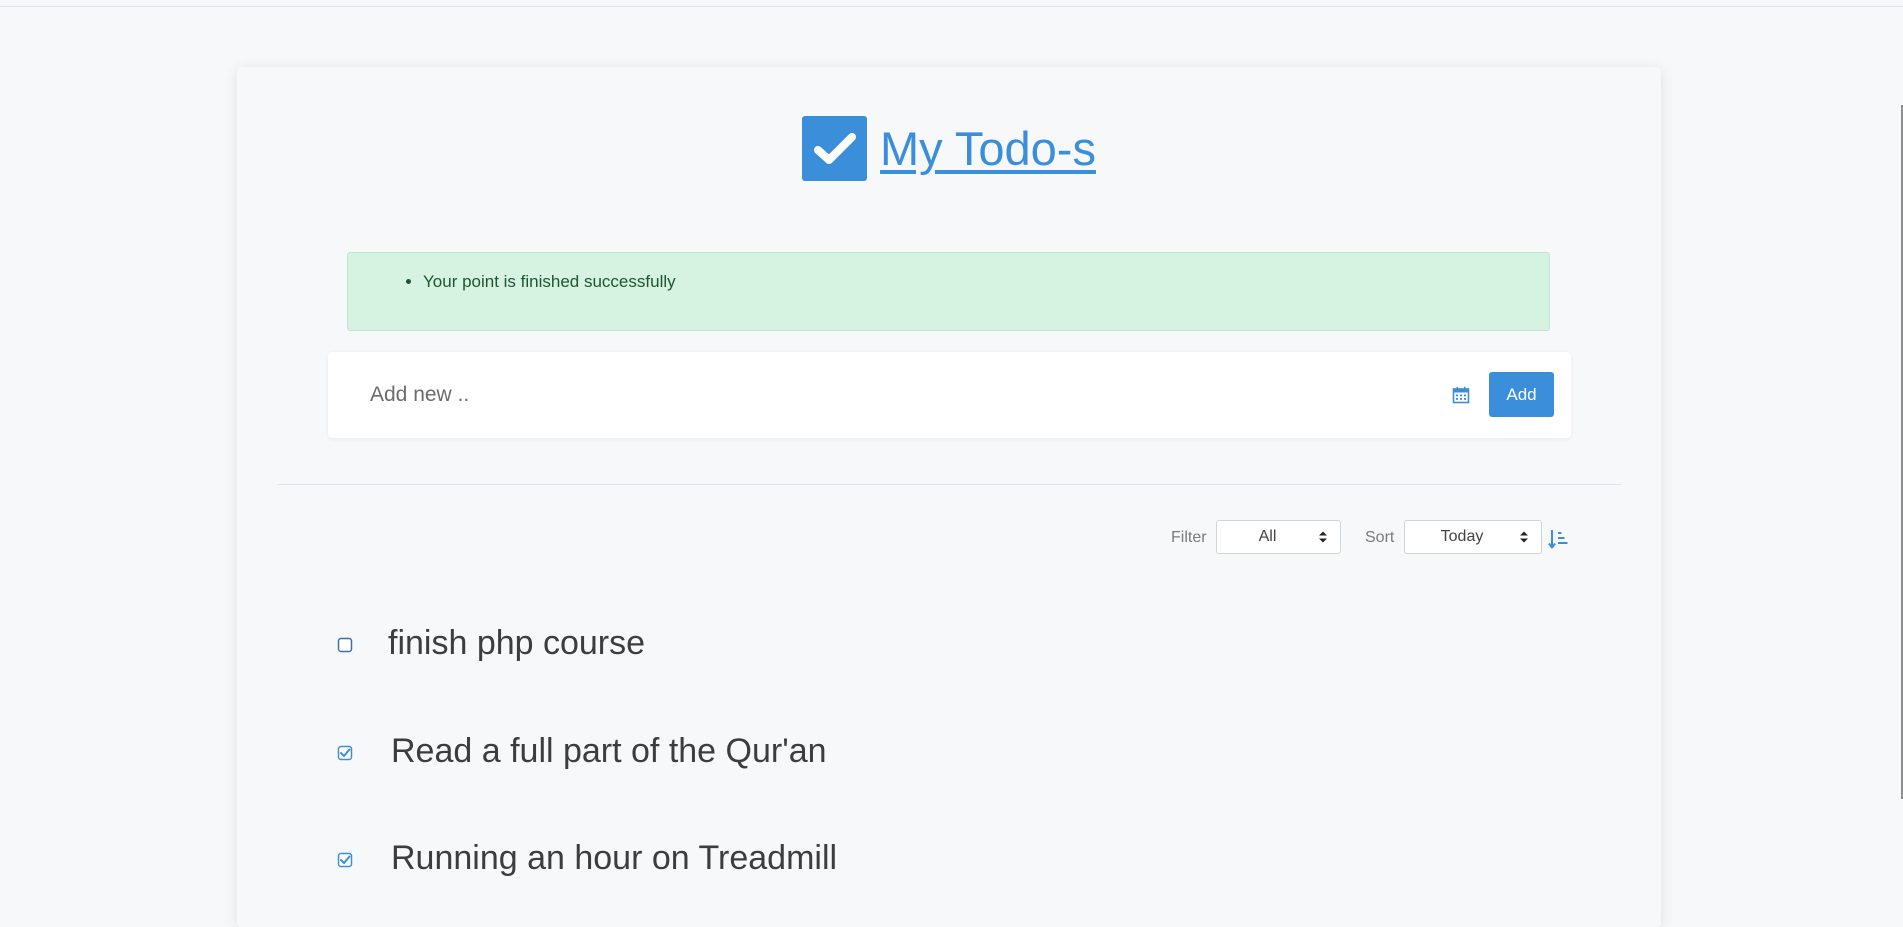 This screenshot has width=1903, height=927. What do you see at coordinates (949, 484) in the screenshot?
I see `section-divider` at bounding box center [949, 484].